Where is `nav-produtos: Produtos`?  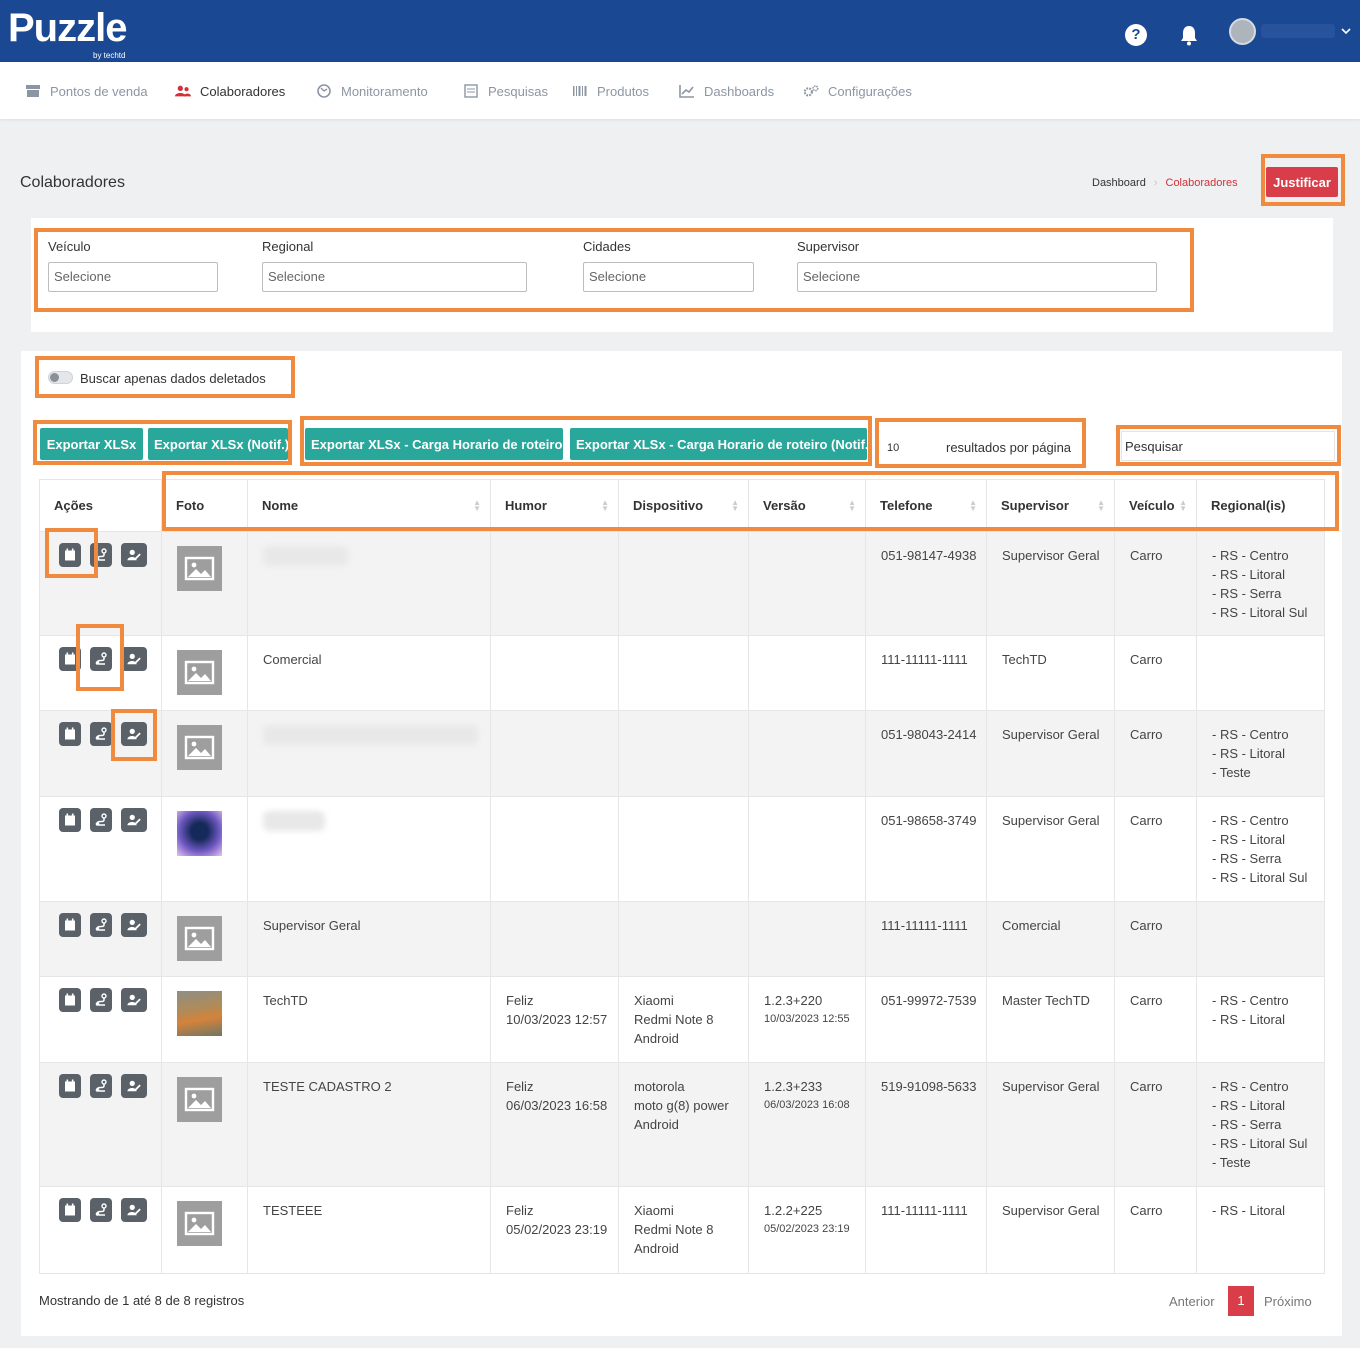
nav-produtos: Produtos is located at coordinates (610, 91).